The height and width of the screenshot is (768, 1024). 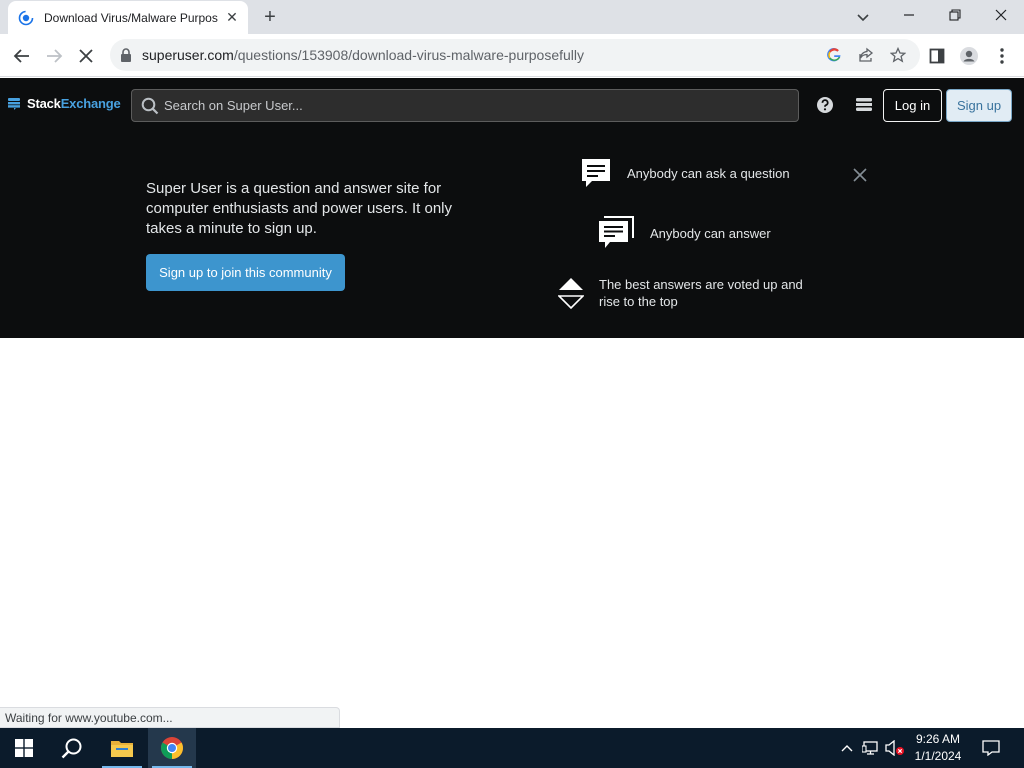 I want to click on speech-bubble-icon, so click(x=596, y=173).